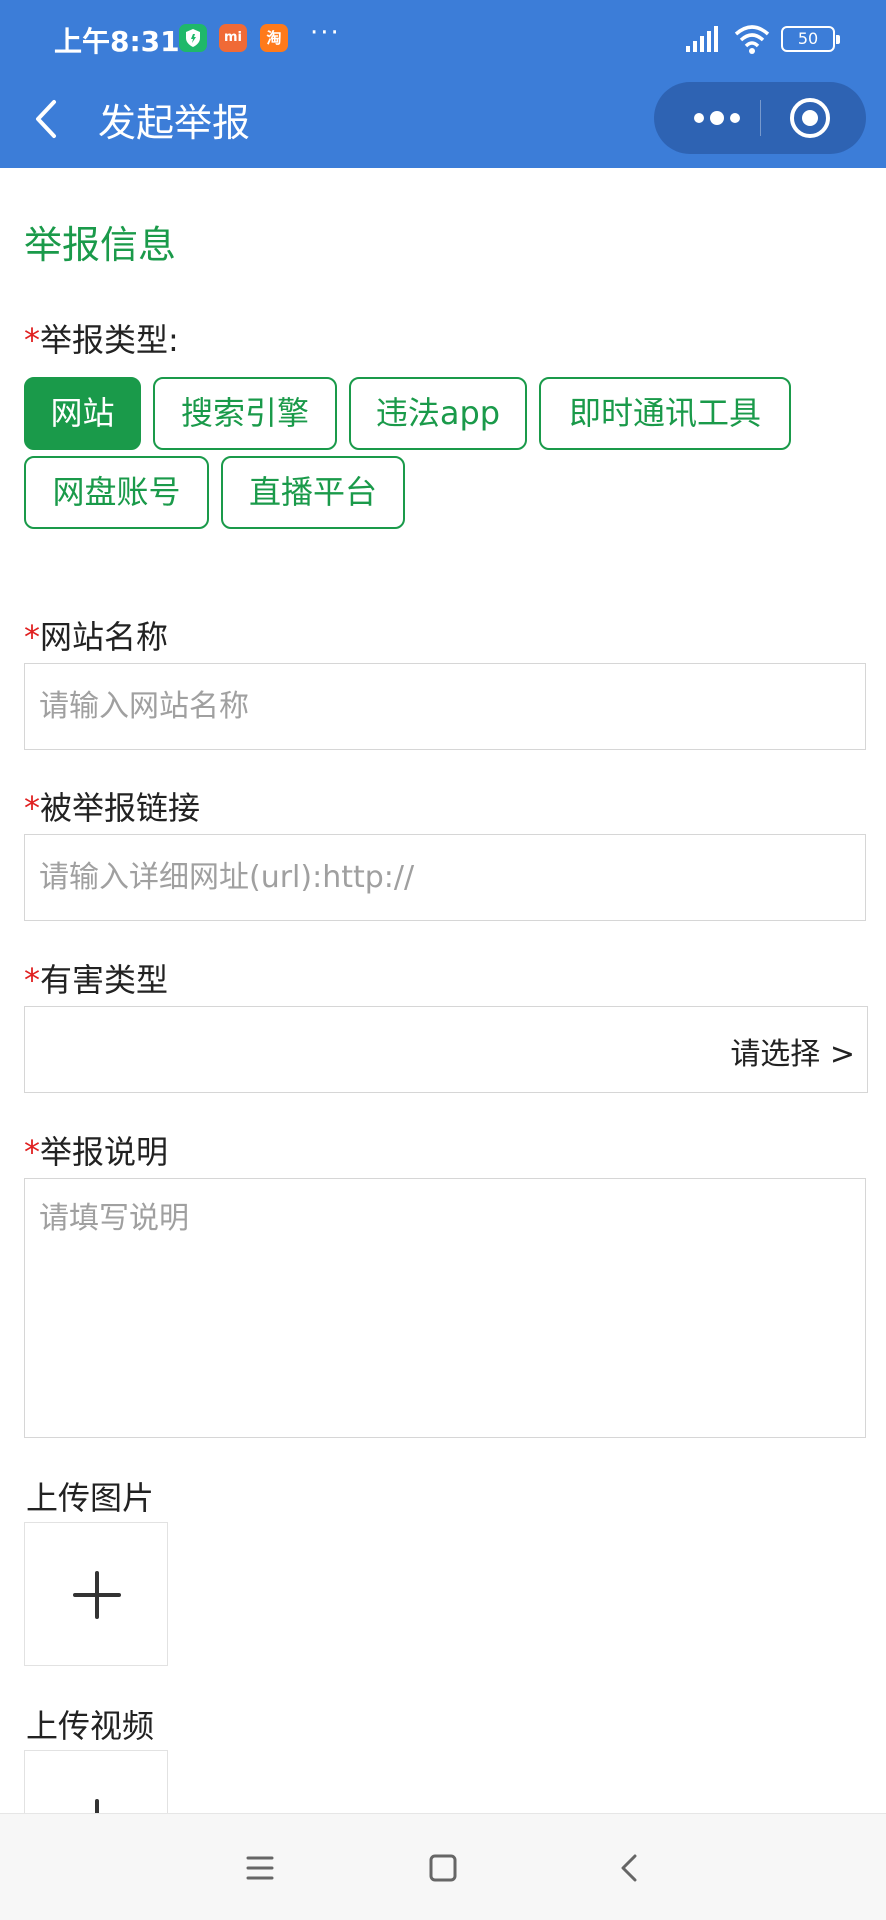 The image size is (886, 1920). Describe the element at coordinates (438, 413) in the screenshot. I see `report-type-option-illegal-app: 违法app` at that location.